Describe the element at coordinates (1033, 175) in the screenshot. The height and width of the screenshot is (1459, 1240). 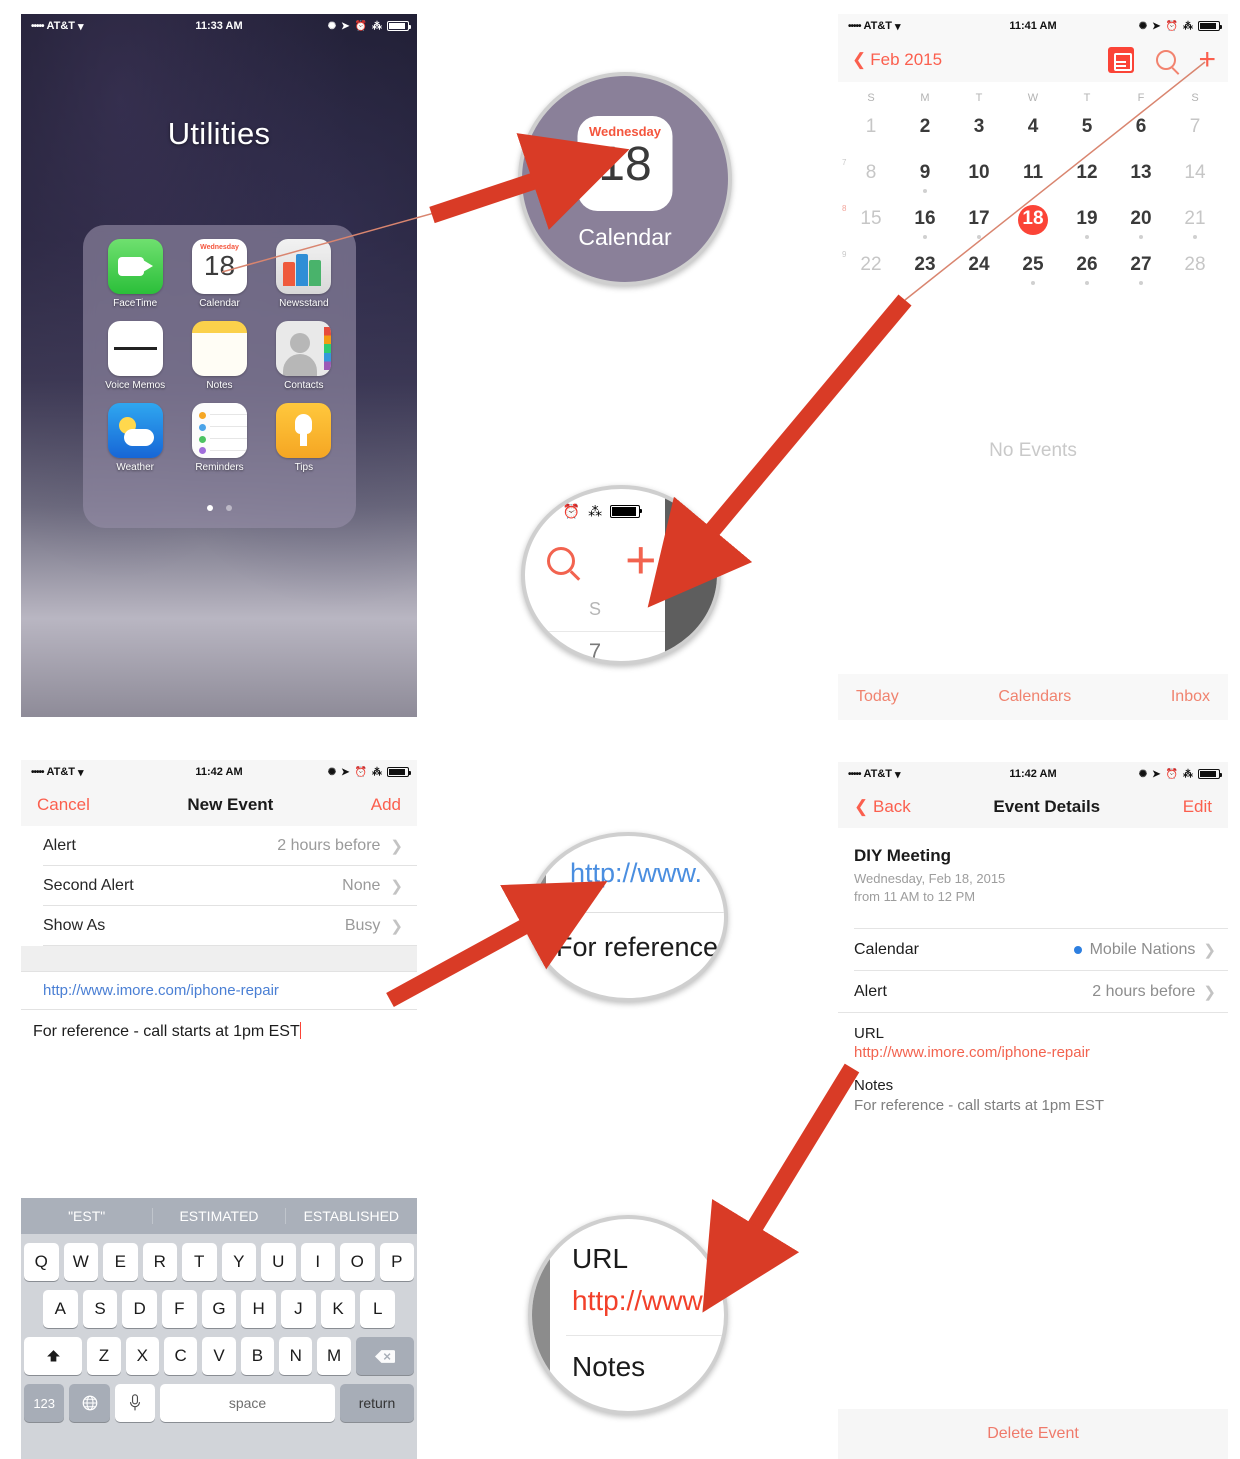
I see `calendar-day-cell: 11` at that location.